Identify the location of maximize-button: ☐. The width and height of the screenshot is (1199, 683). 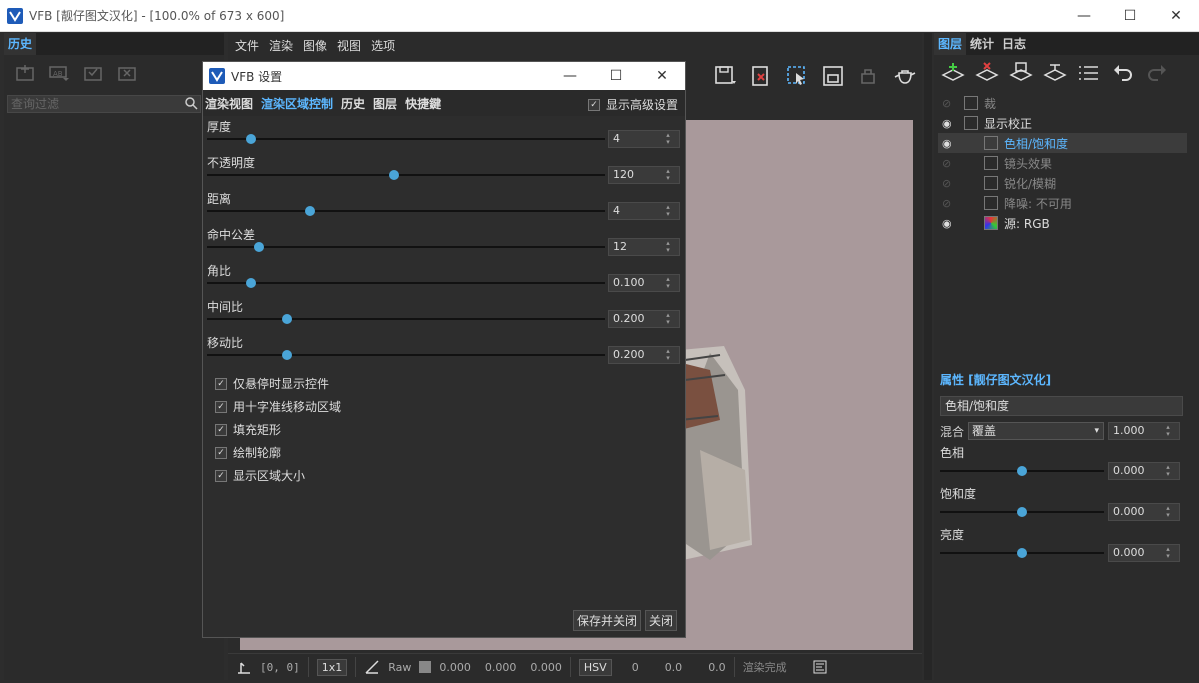
(1130, 16).